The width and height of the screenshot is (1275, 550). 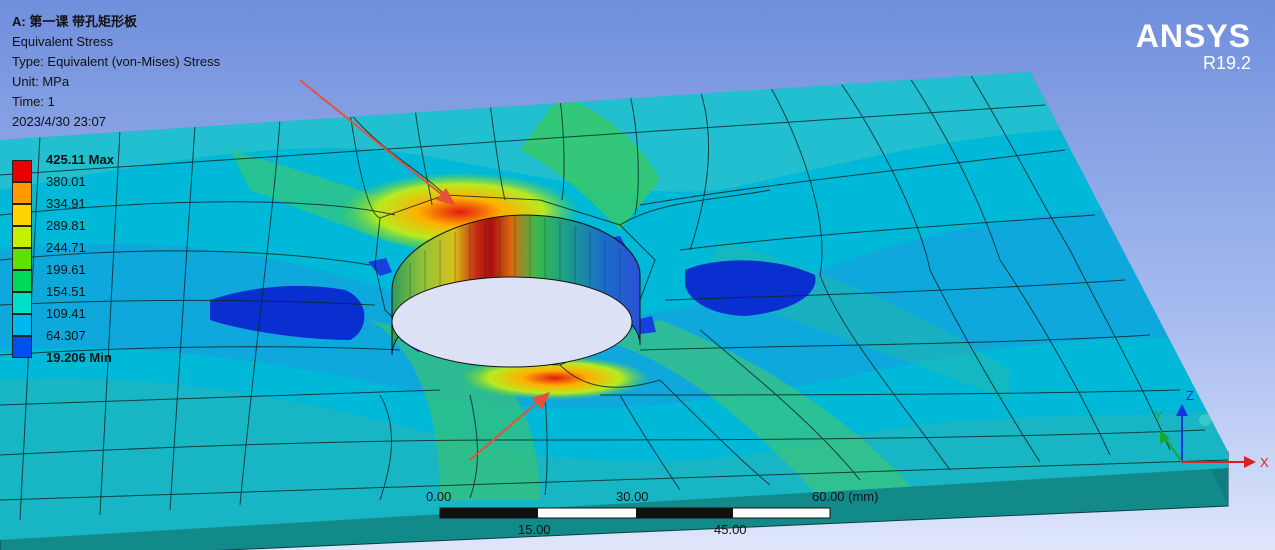 What do you see at coordinates (66, 225) in the screenshot?
I see `legend-label: 289.81` at bounding box center [66, 225].